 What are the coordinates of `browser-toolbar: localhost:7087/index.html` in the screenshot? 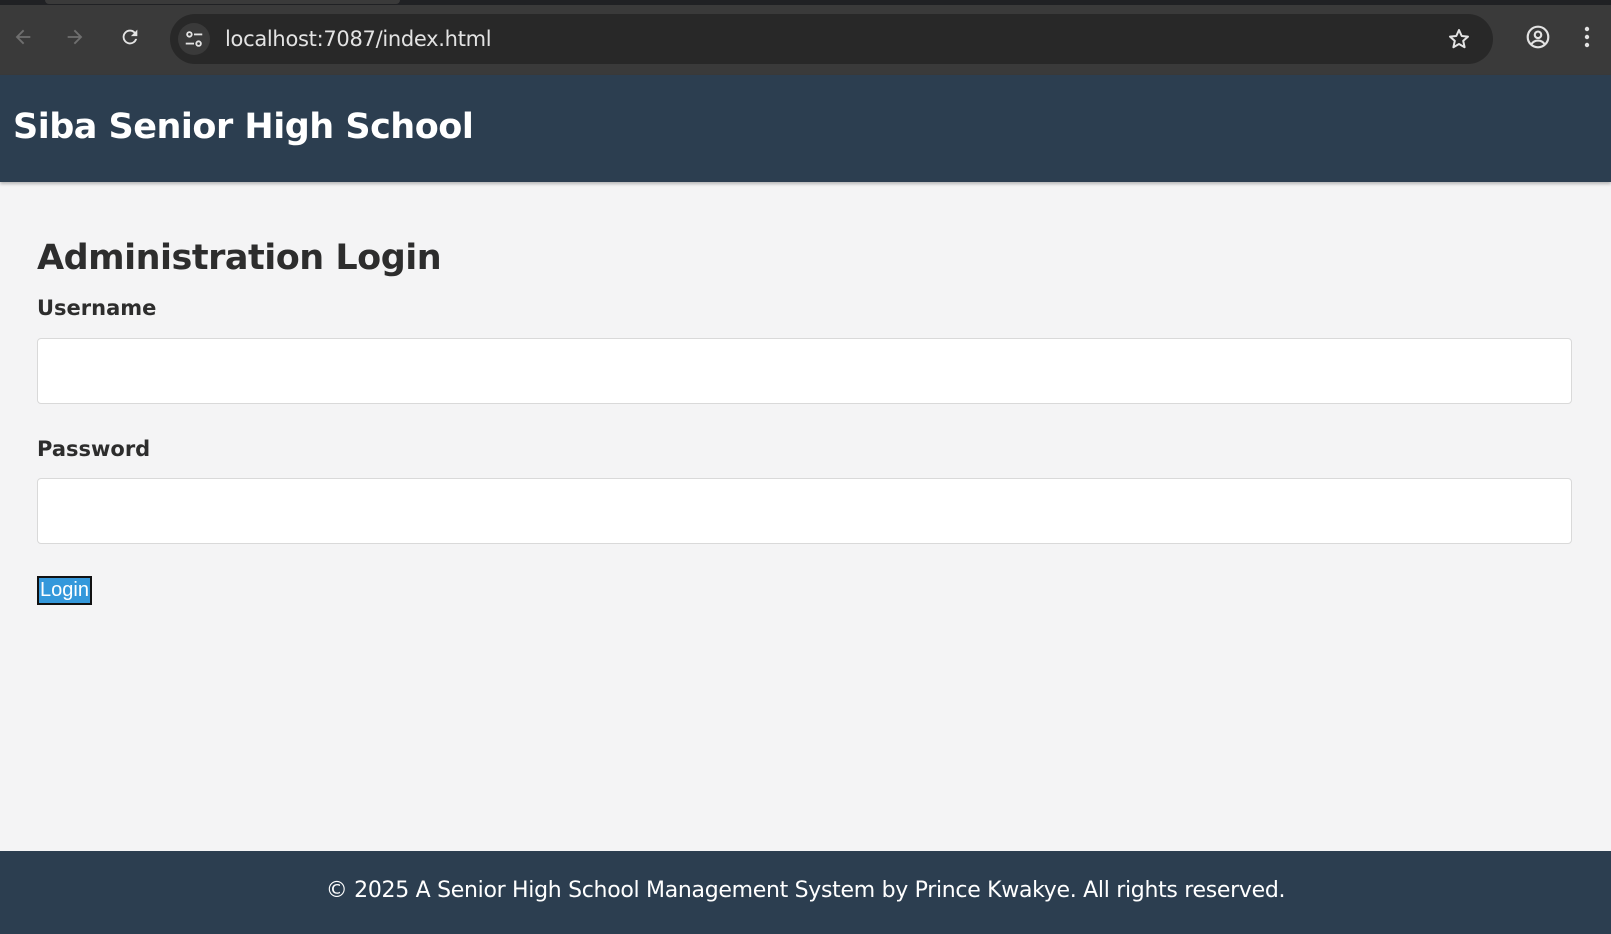 It's located at (805, 37).